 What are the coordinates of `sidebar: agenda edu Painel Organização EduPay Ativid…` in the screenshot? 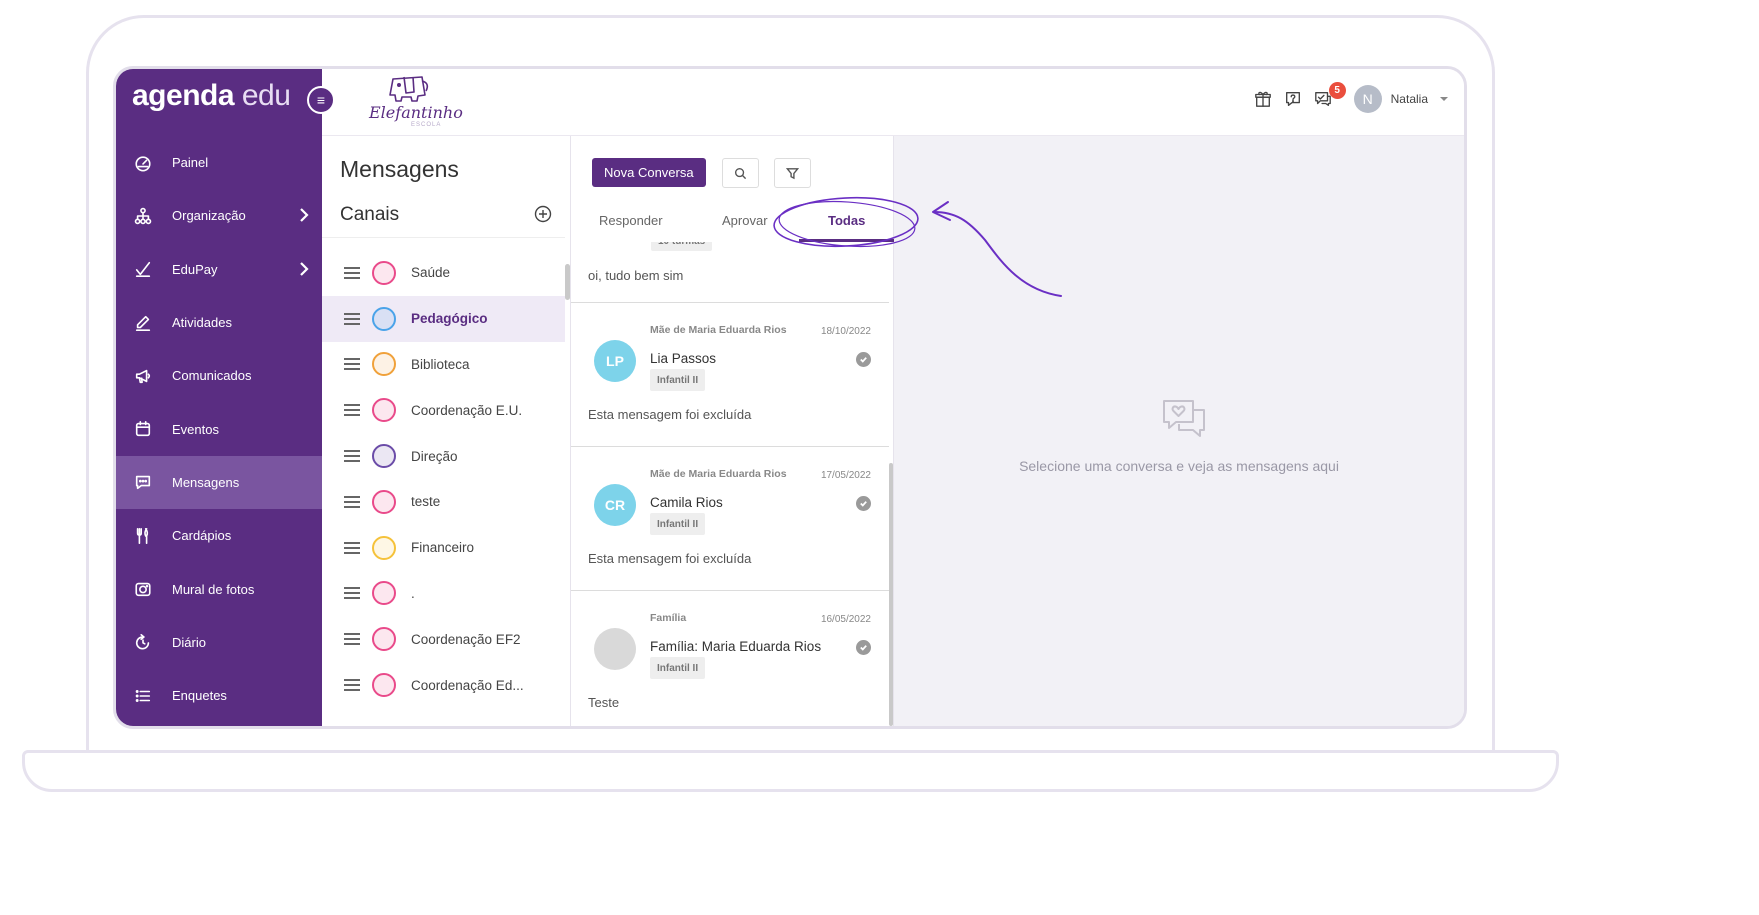 It's located at (219, 397).